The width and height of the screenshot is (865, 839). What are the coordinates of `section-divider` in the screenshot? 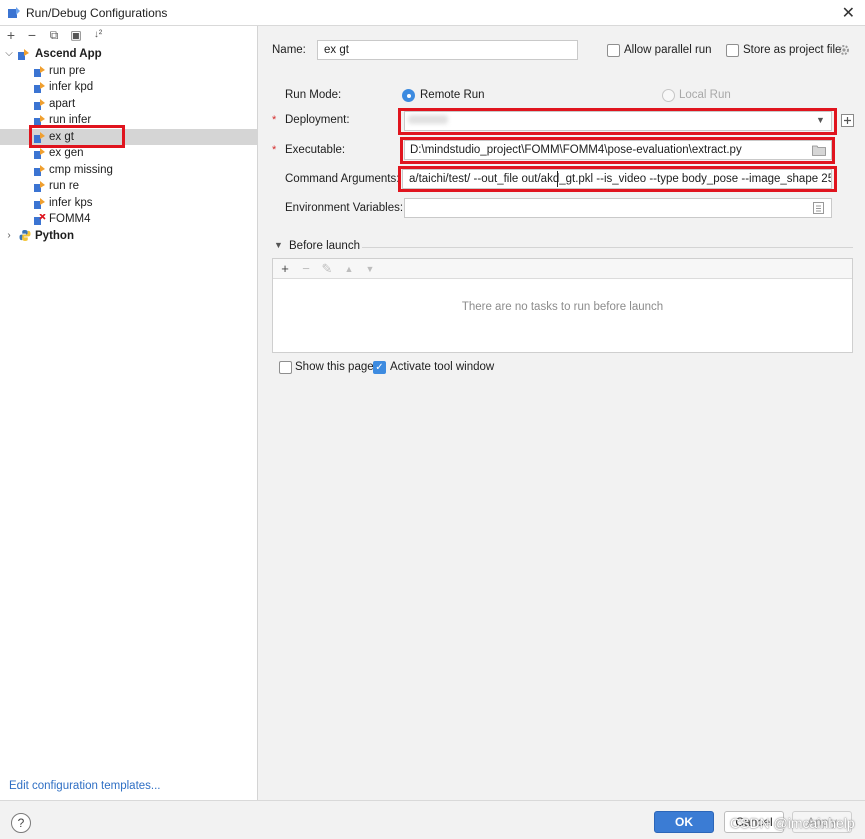 It's located at (607, 247).